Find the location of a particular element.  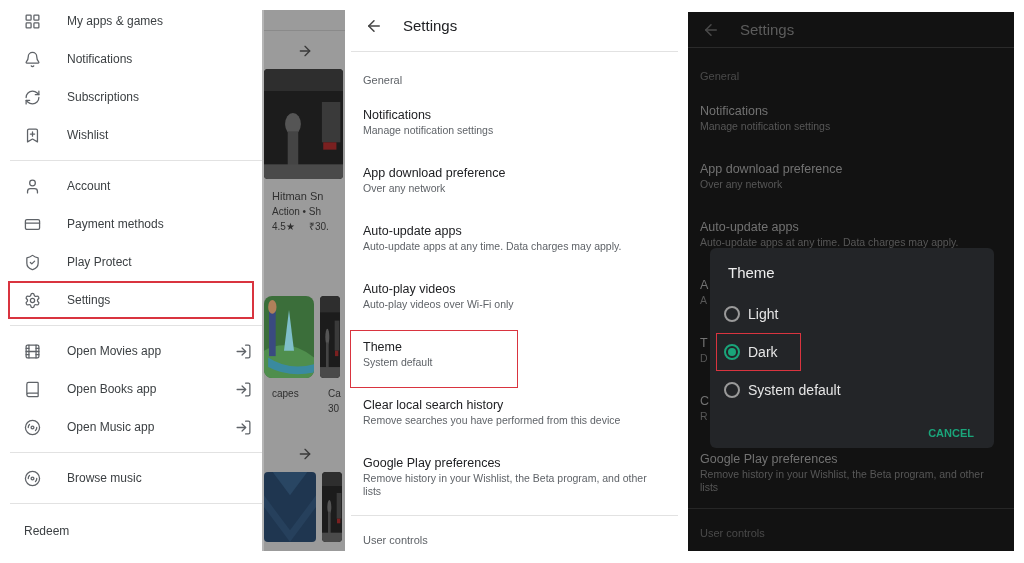

grid-icon is located at coordinates (32, 21).